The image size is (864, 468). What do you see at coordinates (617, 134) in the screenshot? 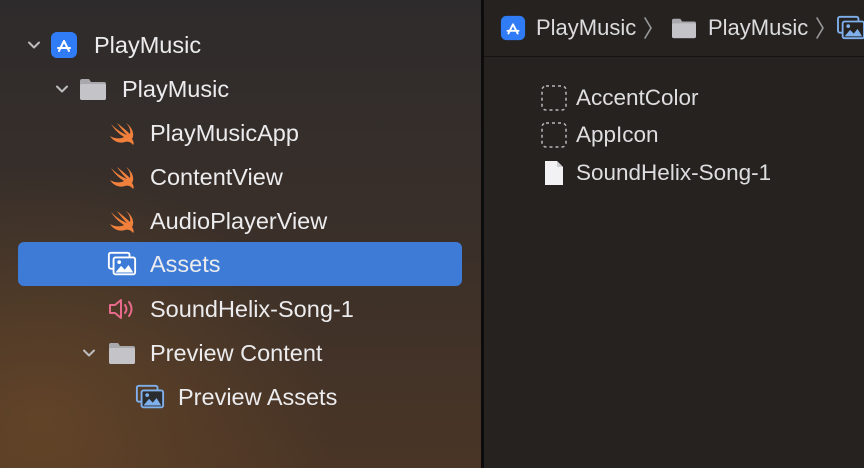
I see `asset-item-label: AppIcon` at bounding box center [617, 134].